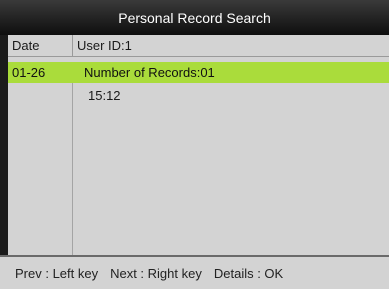  What do you see at coordinates (72, 169) in the screenshot?
I see `column-divider` at bounding box center [72, 169].